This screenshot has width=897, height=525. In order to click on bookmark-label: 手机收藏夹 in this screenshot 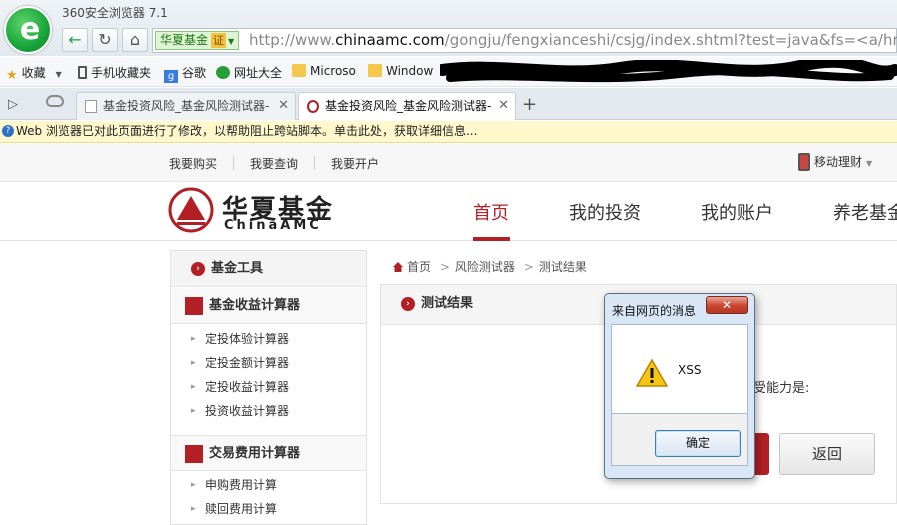, I will do `click(121, 73)`.